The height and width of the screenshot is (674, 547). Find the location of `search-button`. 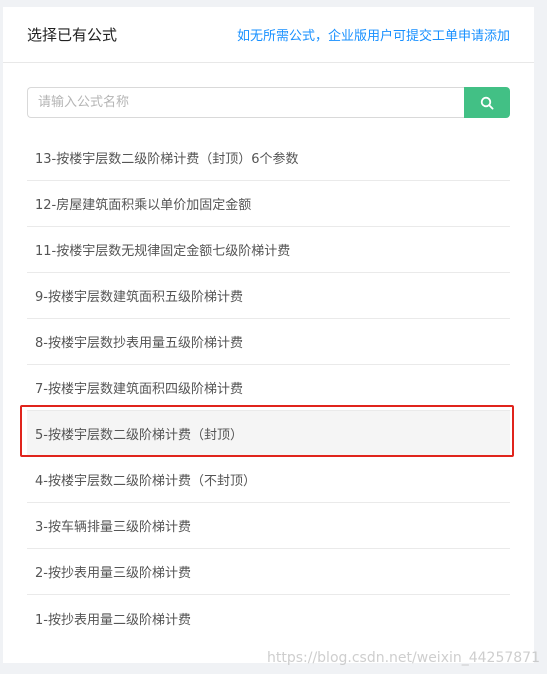

search-button is located at coordinates (487, 102).